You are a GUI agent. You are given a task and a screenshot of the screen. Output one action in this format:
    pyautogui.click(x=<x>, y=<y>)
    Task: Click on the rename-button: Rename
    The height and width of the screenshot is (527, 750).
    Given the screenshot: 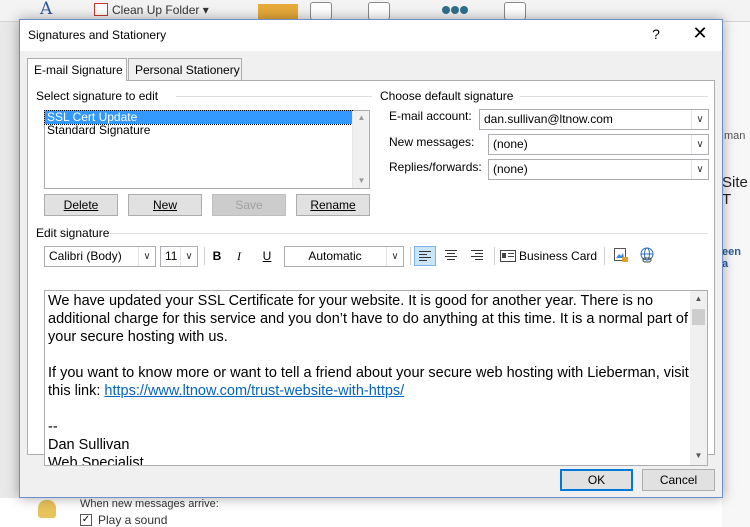 What is the action you would take?
    pyautogui.click(x=333, y=205)
    